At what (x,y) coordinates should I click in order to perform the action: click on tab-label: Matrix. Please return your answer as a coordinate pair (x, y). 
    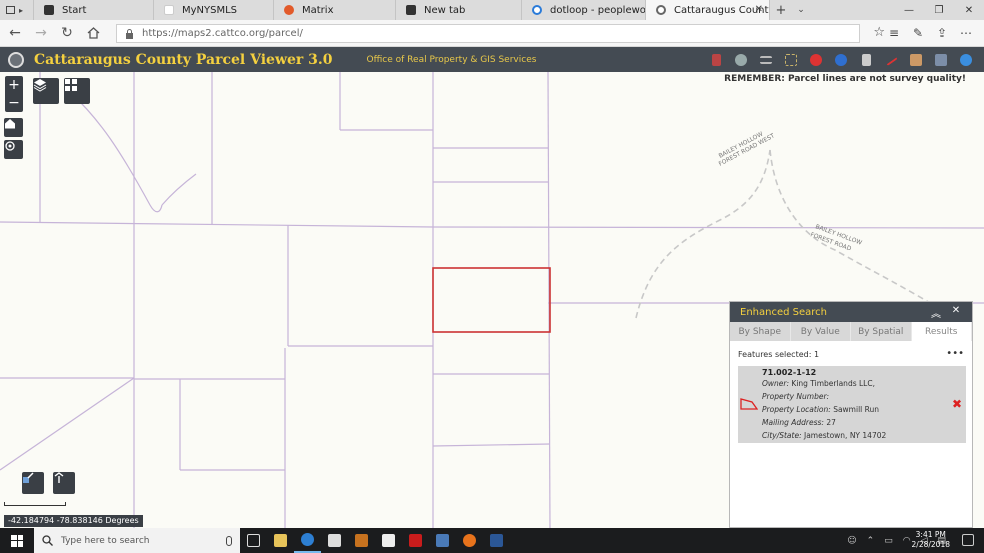
    Looking at the image, I should click on (318, 10).